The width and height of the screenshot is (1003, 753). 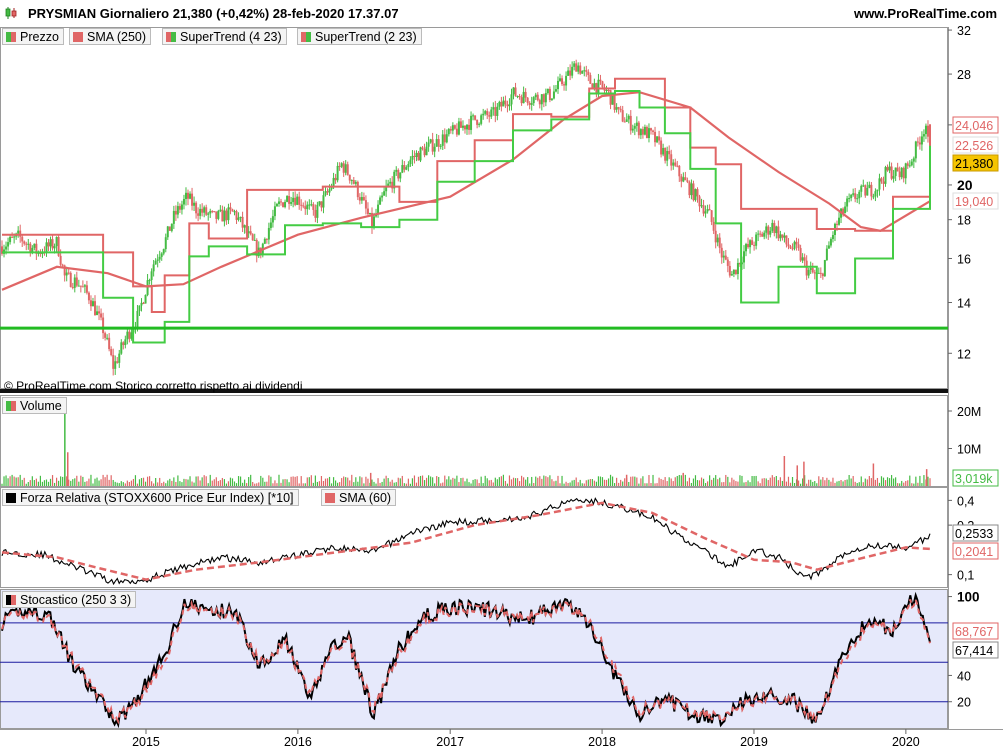 What do you see at coordinates (110, 36) in the screenshot?
I see `legend-sma-250: SMA (250)` at bounding box center [110, 36].